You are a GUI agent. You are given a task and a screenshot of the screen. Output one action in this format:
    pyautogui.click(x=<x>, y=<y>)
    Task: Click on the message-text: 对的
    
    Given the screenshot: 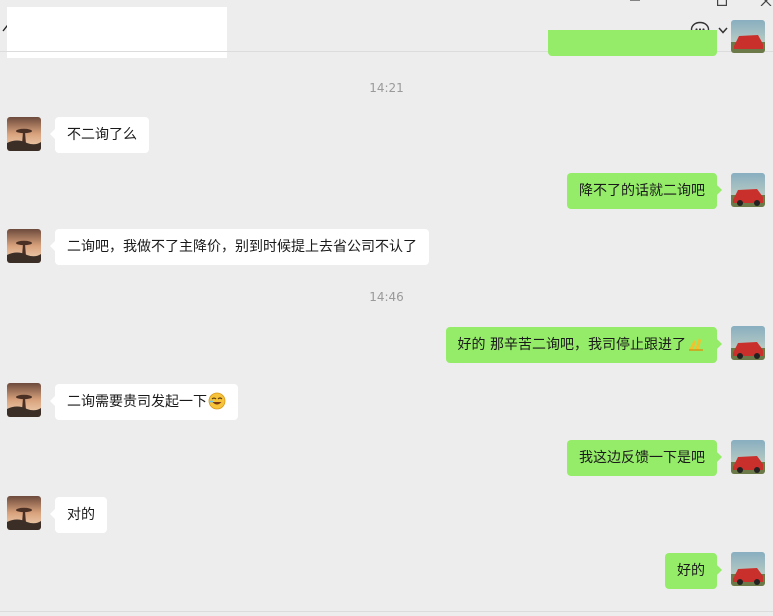 What is the action you would take?
    pyautogui.click(x=81, y=515)
    